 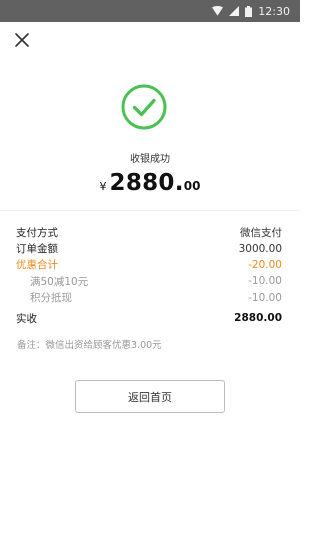 I want to click on payment-amount: ¥ 2880. 00, so click(x=150, y=183).